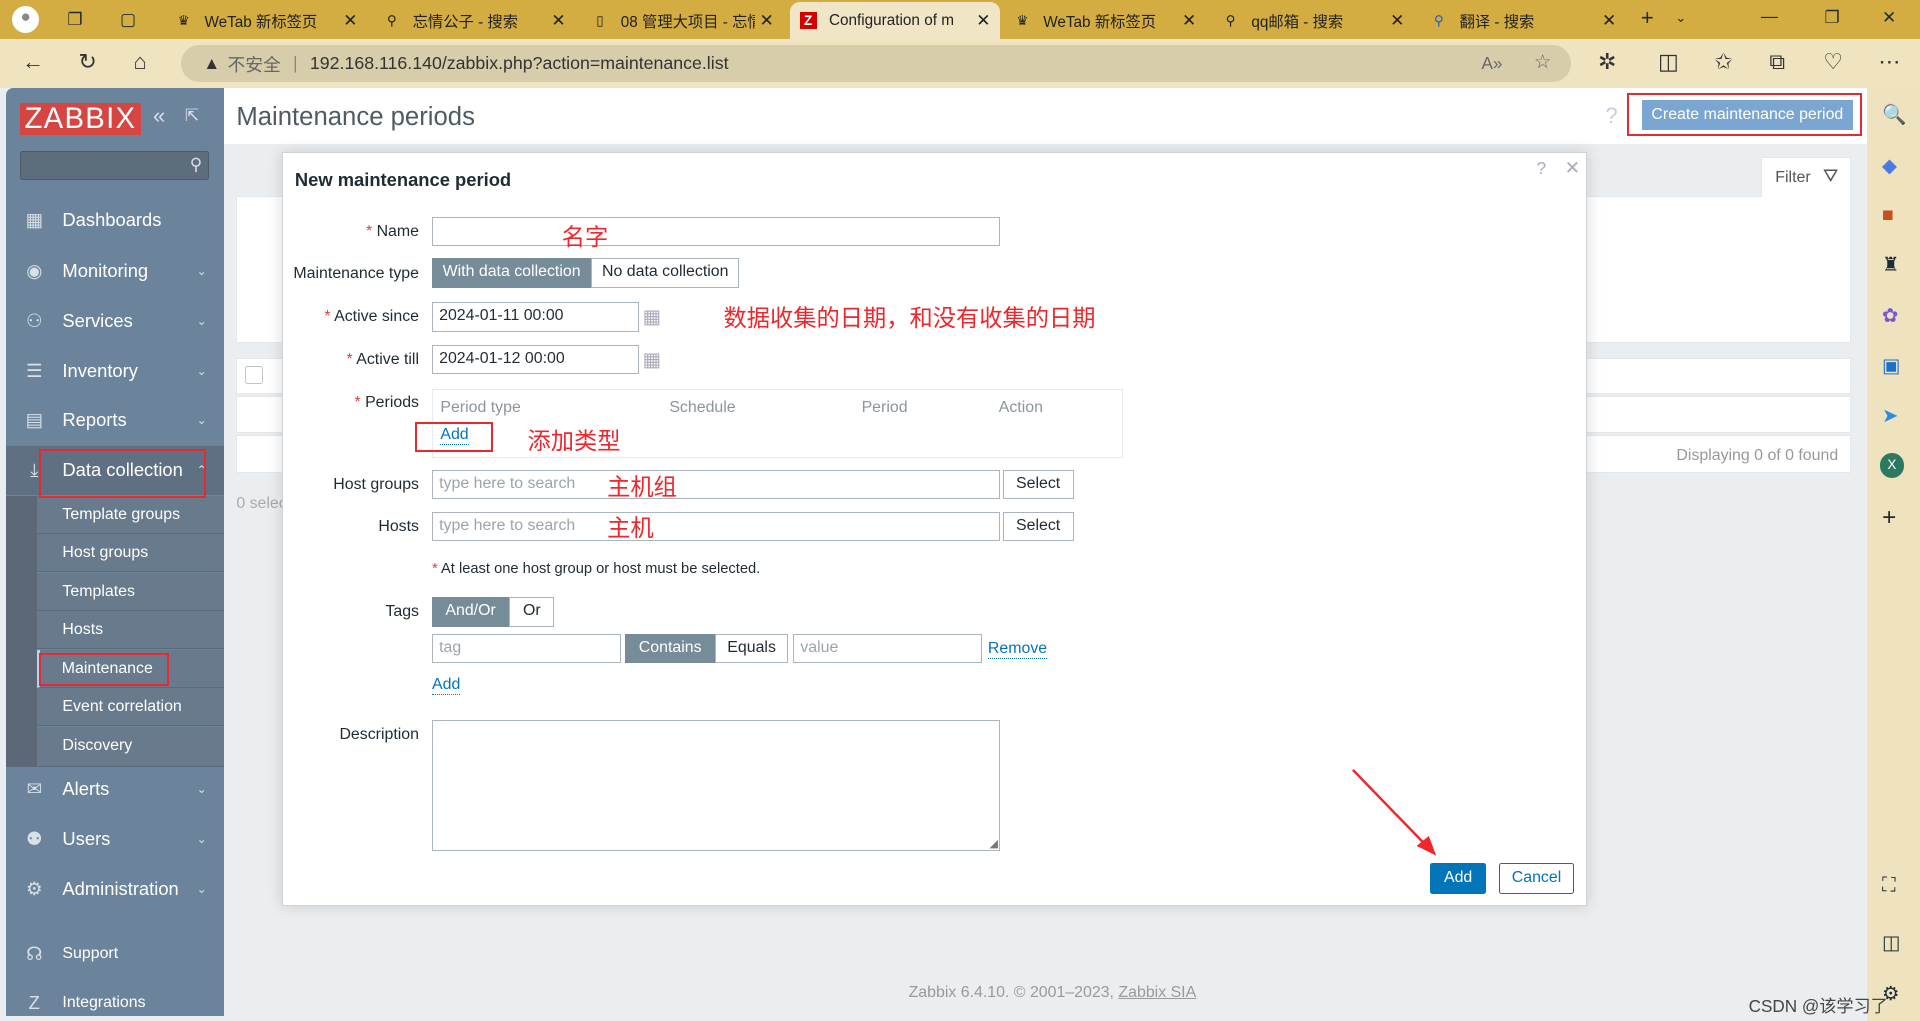 This screenshot has width=1920, height=1021. What do you see at coordinates (115, 888) in the screenshot?
I see `sidebar-item-administration: ⚙ Administration ⌄` at bounding box center [115, 888].